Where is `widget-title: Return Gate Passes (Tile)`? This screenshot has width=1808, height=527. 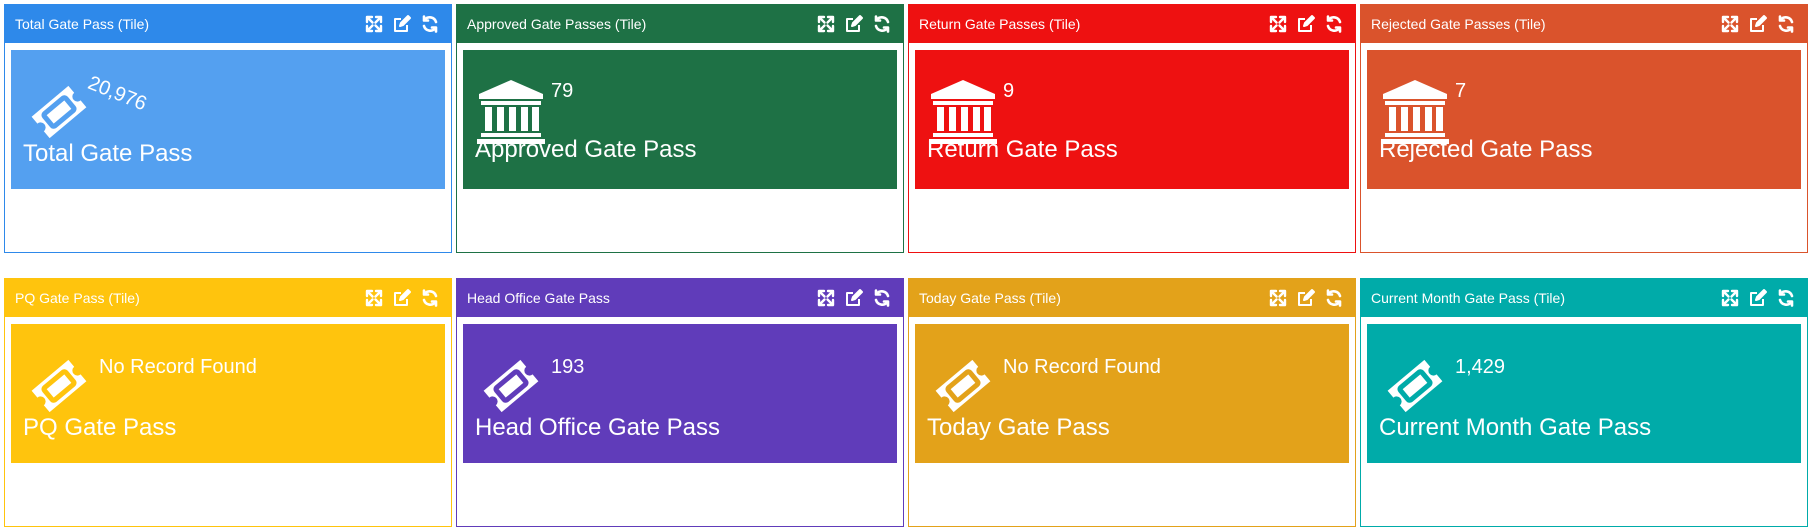 widget-title: Return Gate Passes (Tile) is located at coordinates (1000, 24).